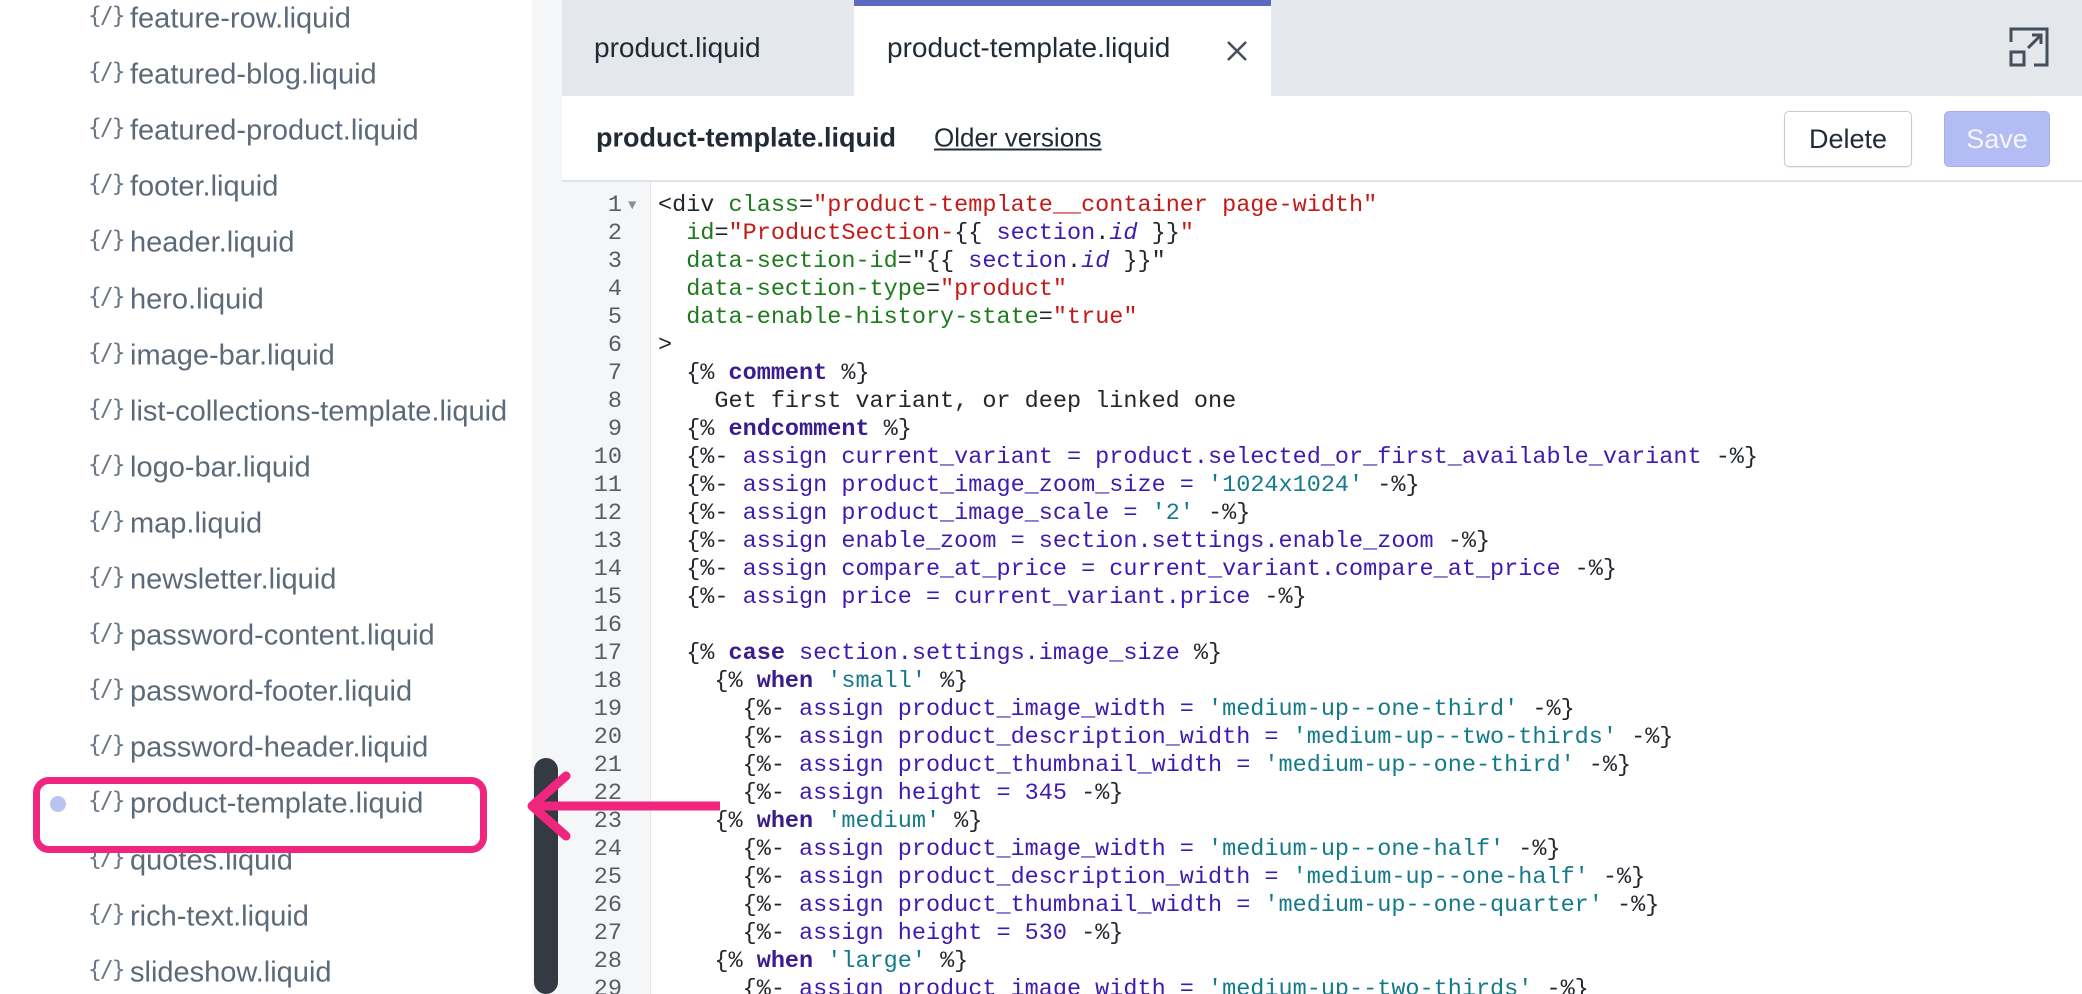 The width and height of the screenshot is (2082, 994). I want to click on line-number: 4, so click(614, 289).